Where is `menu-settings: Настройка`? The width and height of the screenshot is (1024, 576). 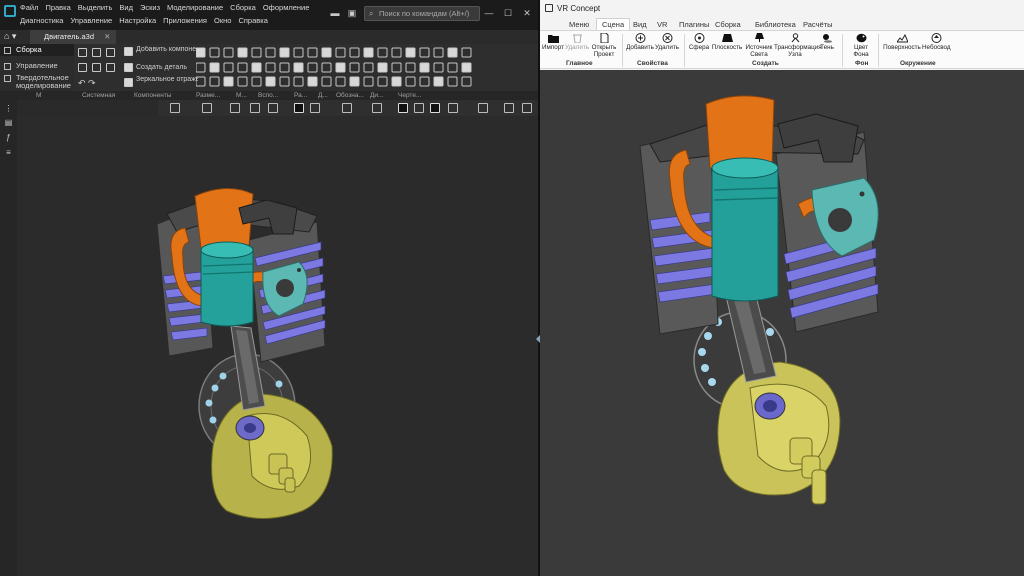 menu-settings: Настройка is located at coordinates (137, 20).